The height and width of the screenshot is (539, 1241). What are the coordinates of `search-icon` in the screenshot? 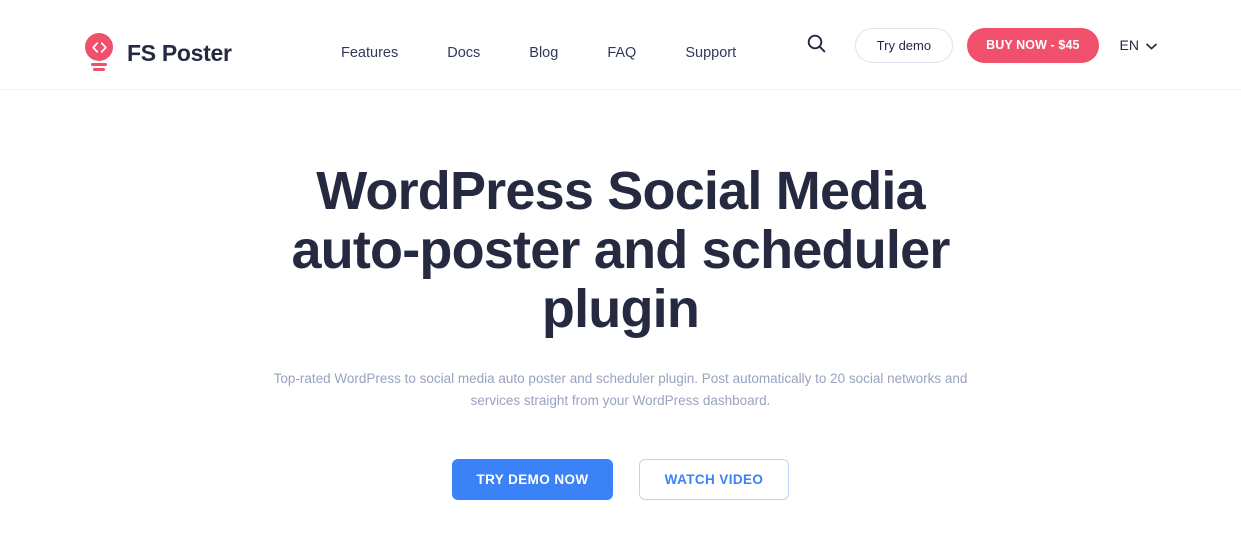 It's located at (816, 45).